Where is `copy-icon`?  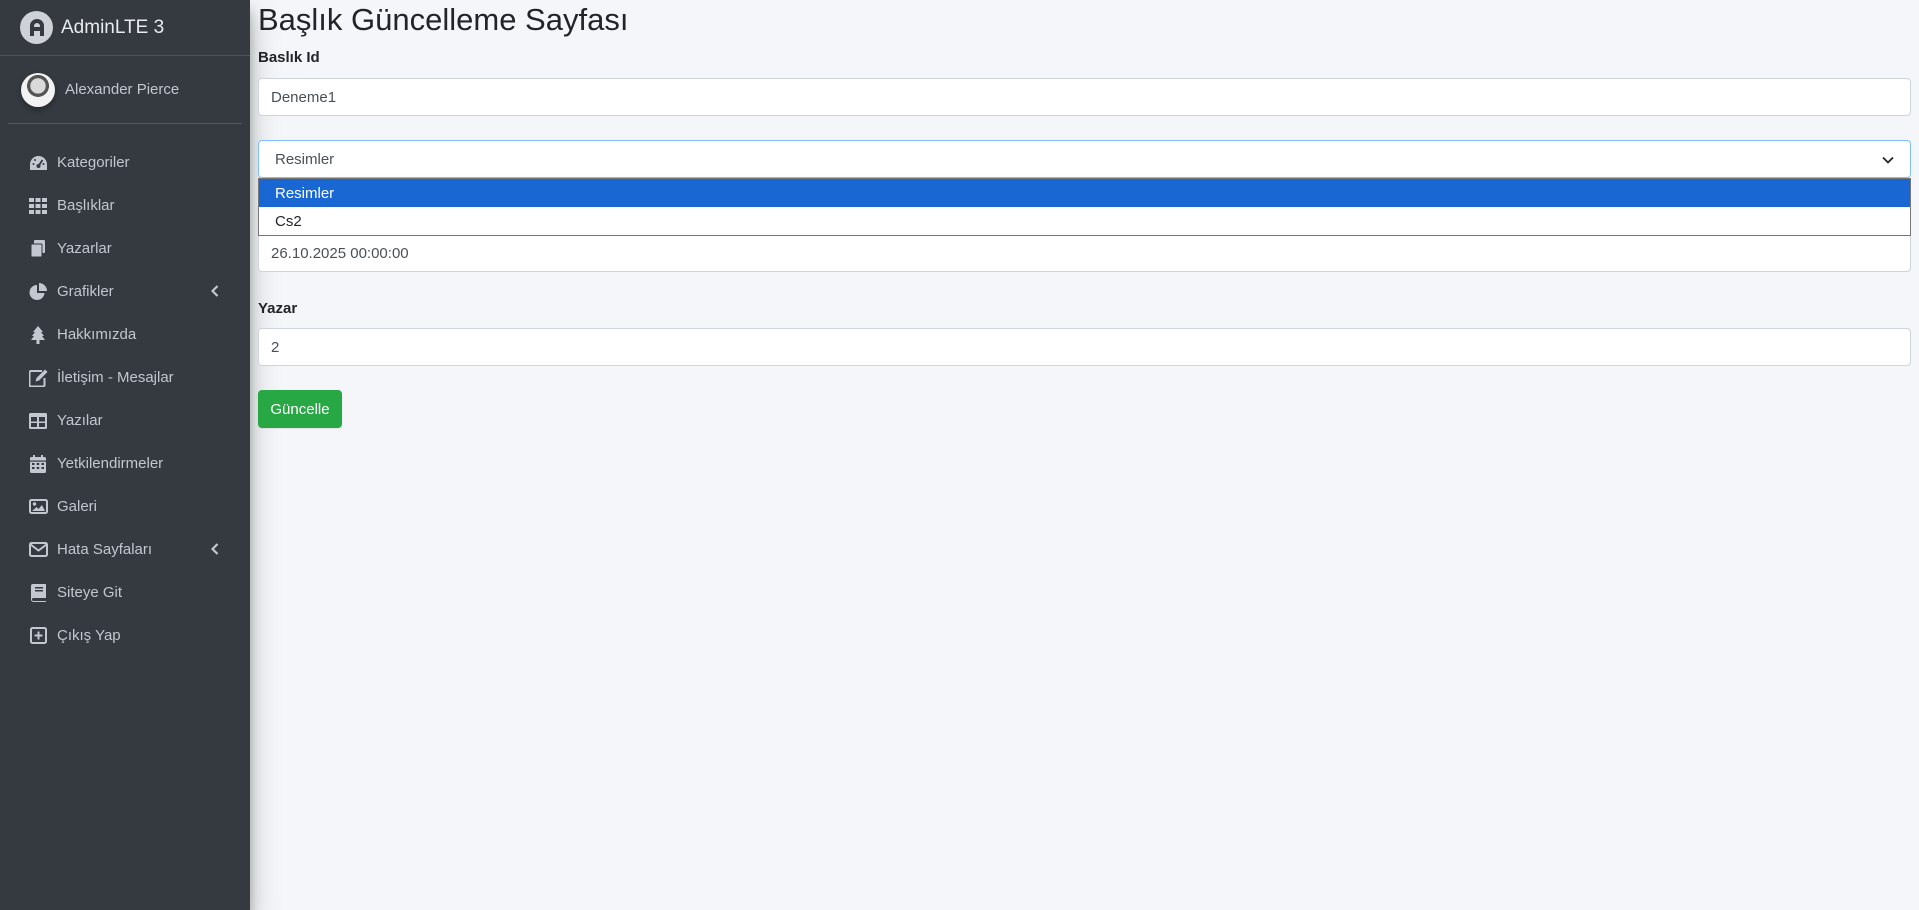 copy-icon is located at coordinates (38, 249).